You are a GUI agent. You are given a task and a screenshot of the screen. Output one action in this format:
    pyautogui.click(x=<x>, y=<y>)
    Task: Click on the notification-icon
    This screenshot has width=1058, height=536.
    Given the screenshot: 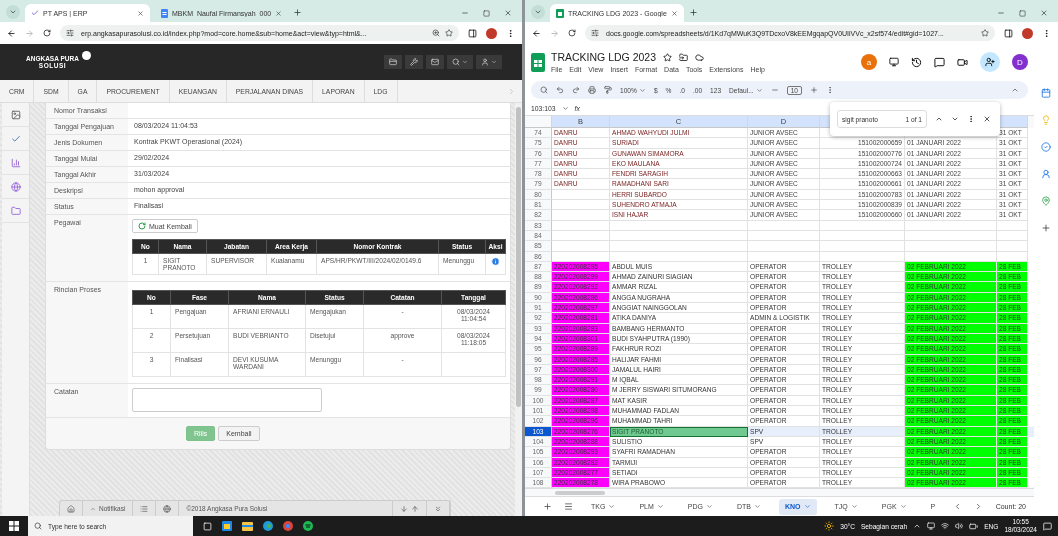 What is the action you would take?
    pyautogui.click(x=1047, y=526)
    